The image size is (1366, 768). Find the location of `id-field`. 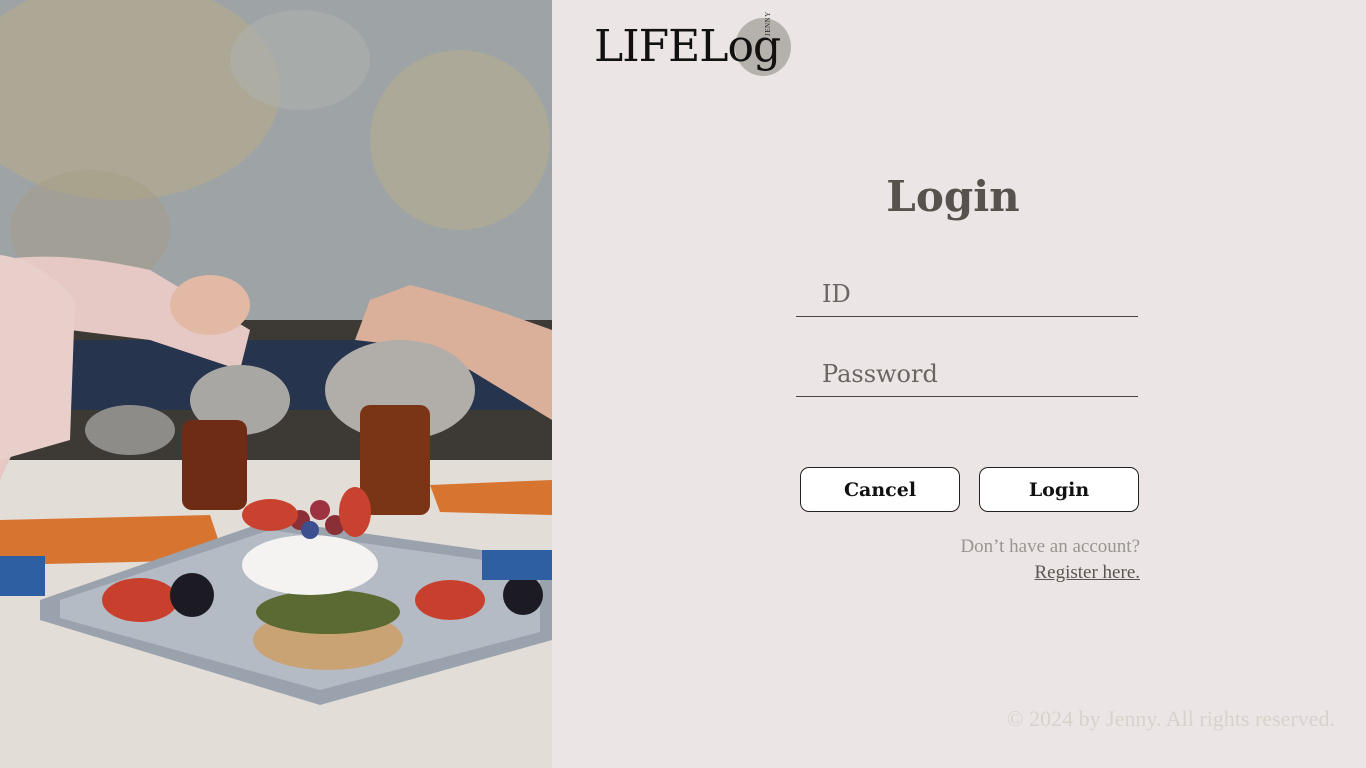

id-field is located at coordinates (967, 294).